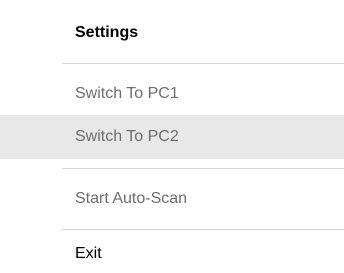 Image resolution: width=344 pixels, height=273 pixels. I want to click on menu-item-switch-to-pc2-label: Switch To PC2, so click(127, 136).